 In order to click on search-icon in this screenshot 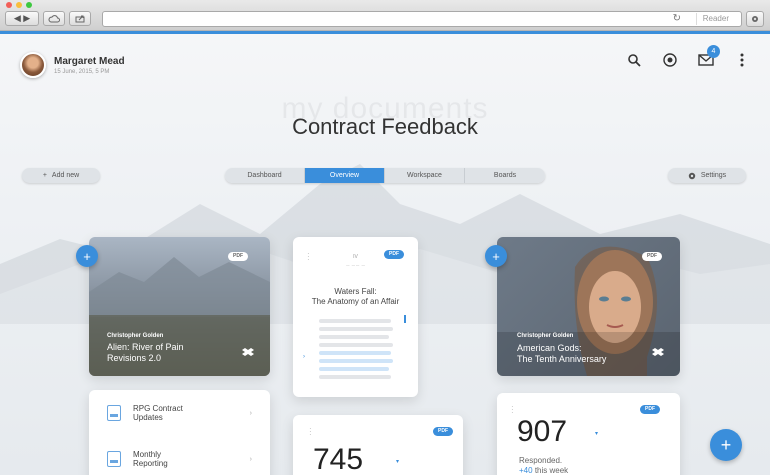, I will do `click(634, 60)`.